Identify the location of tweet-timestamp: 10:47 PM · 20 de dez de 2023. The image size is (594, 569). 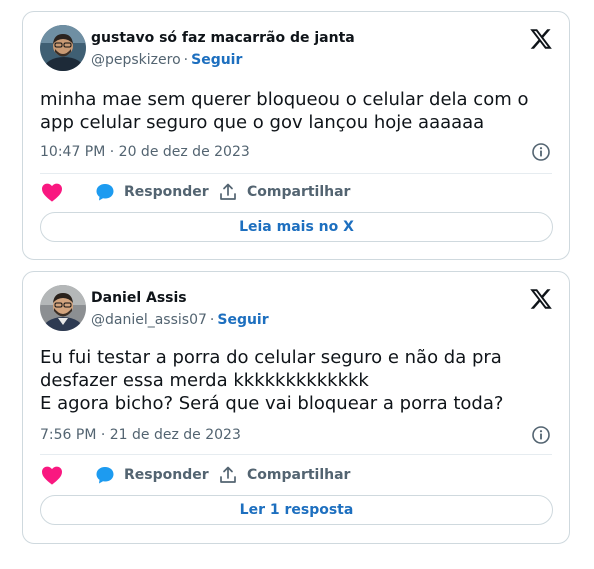
(145, 152).